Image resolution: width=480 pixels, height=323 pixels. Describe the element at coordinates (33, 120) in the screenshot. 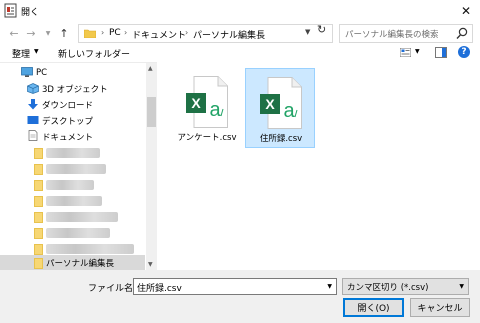

I see `desktop-icon` at that location.